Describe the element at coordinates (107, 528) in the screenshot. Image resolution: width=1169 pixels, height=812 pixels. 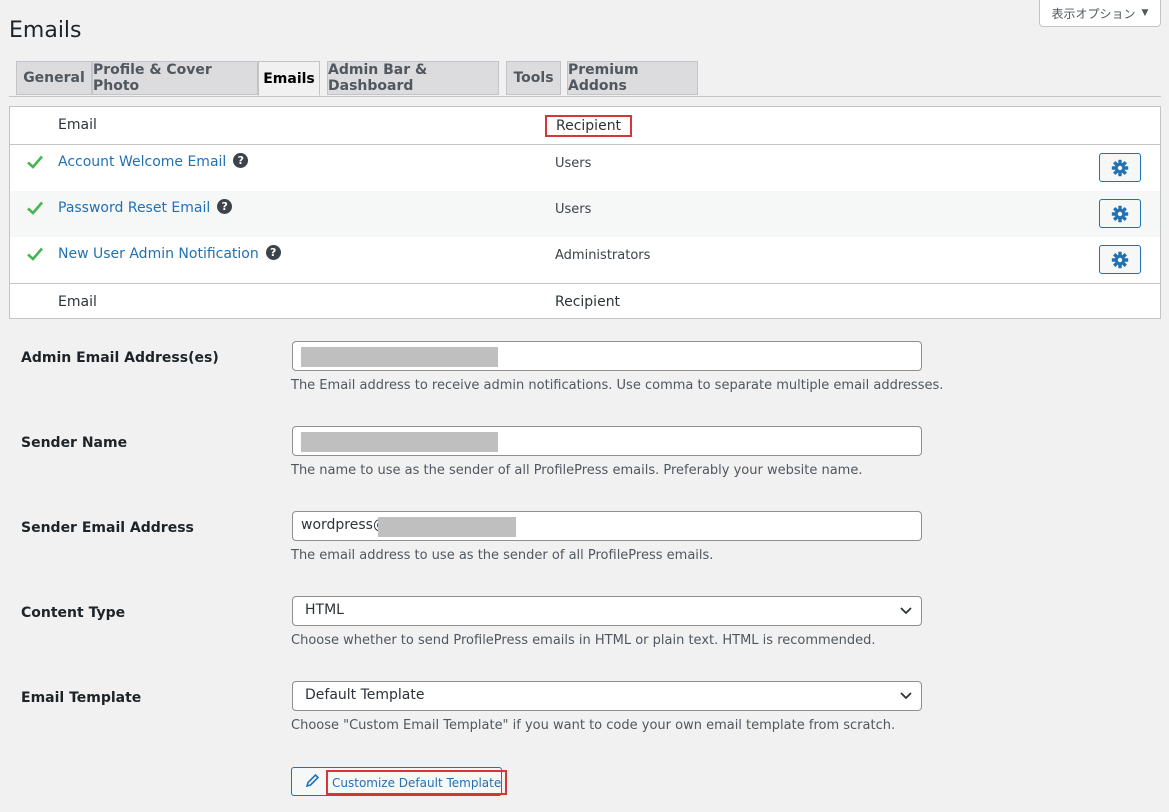
I see `sender-email-label: Sender Email Address` at that location.